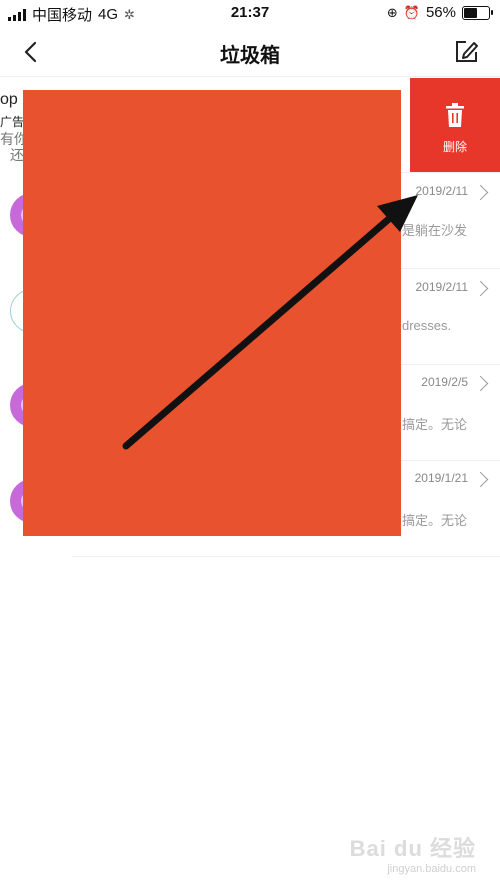 This screenshot has width=500, height=889. I want to click on watermark-url: jingyan.baidu.com, so click(431, 869).